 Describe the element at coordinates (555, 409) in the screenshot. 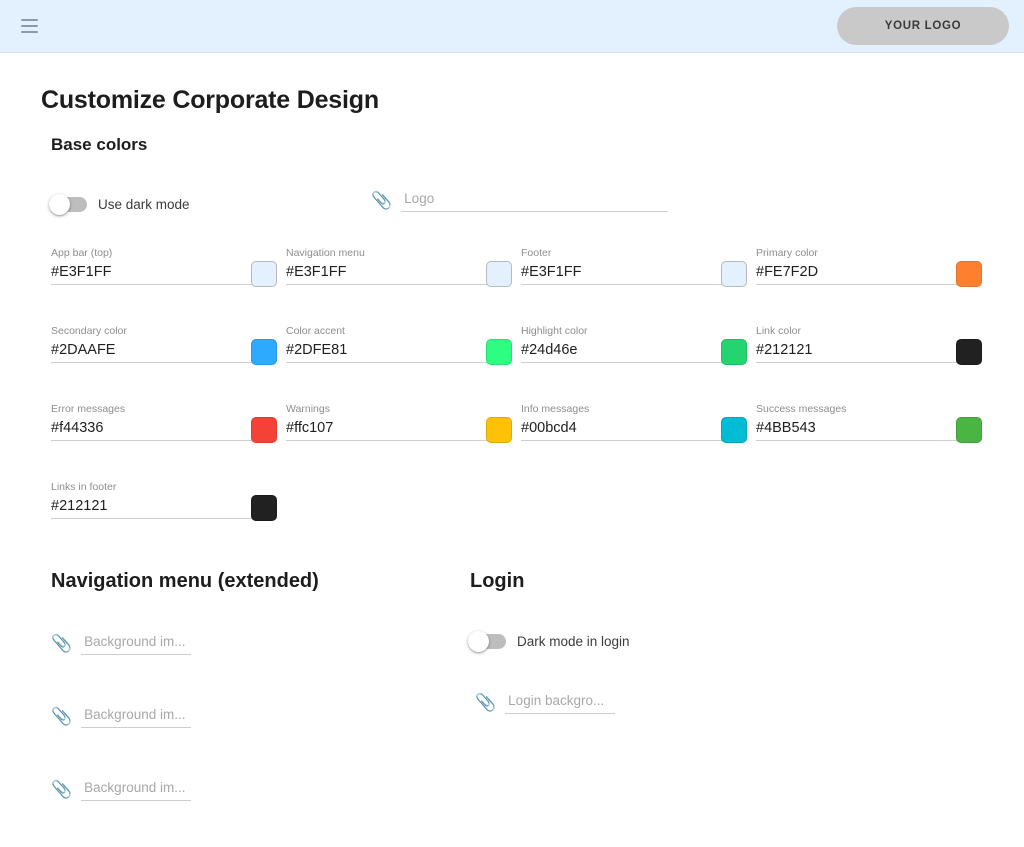

I see `color-field-label: Info messages` at that location.